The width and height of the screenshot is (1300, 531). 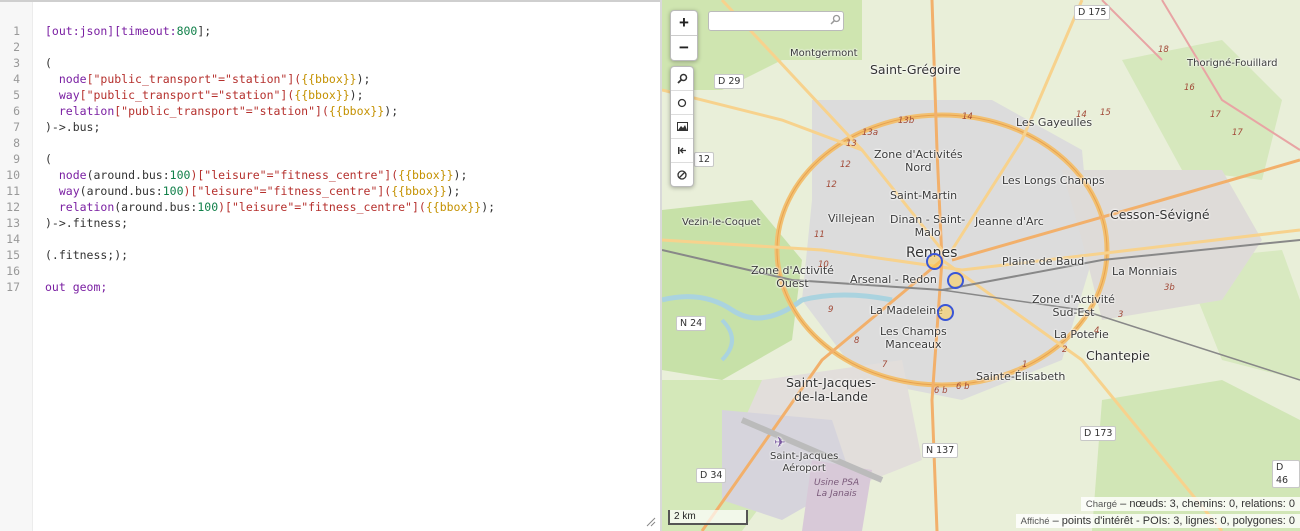 I want to click on place-label: Plaine de Baud, so click(x=1043, y=261).